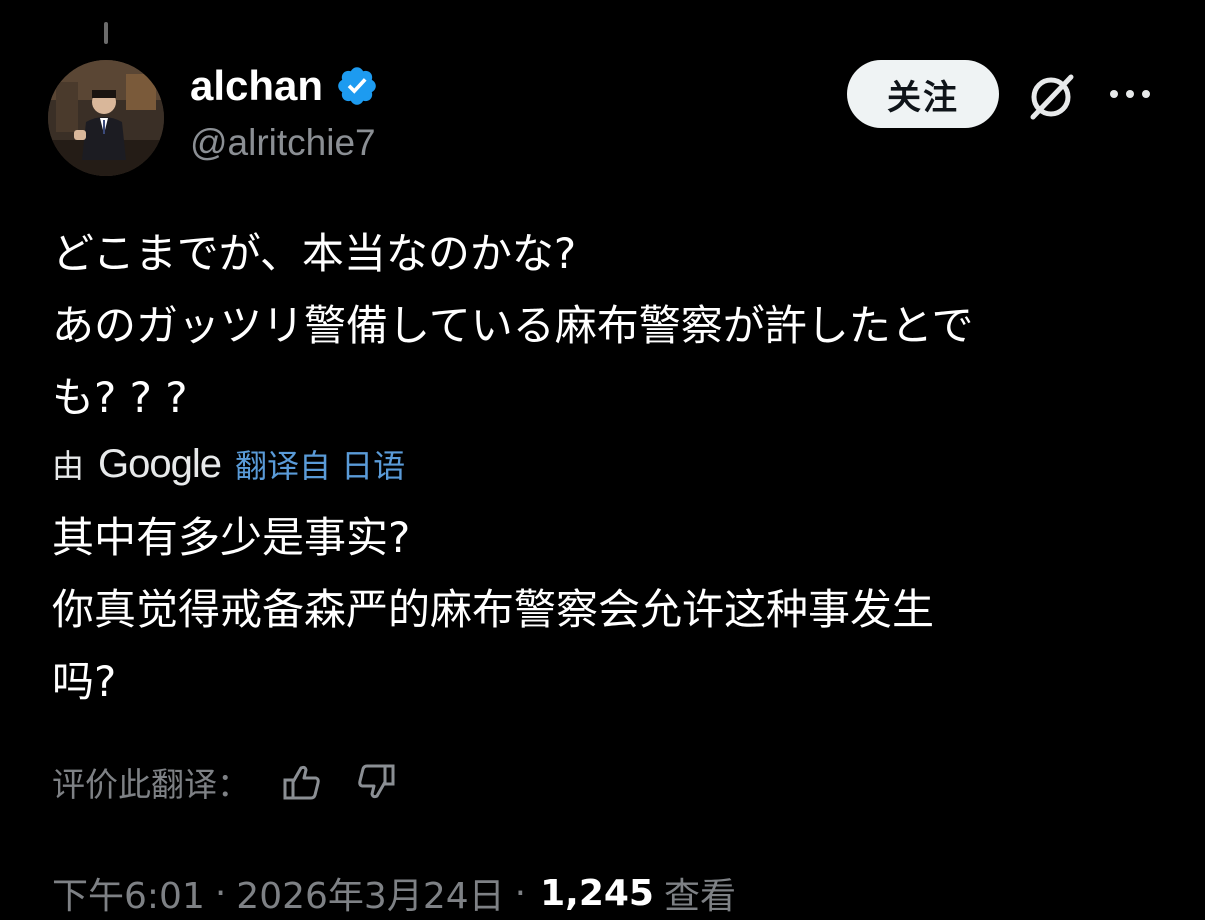 The height and width of the screenshot is (920, 1205). What do you see at coordinates (84, 681) in the screenshot?
I see `translated-line: 吗?` at bounding box center [84, 681].